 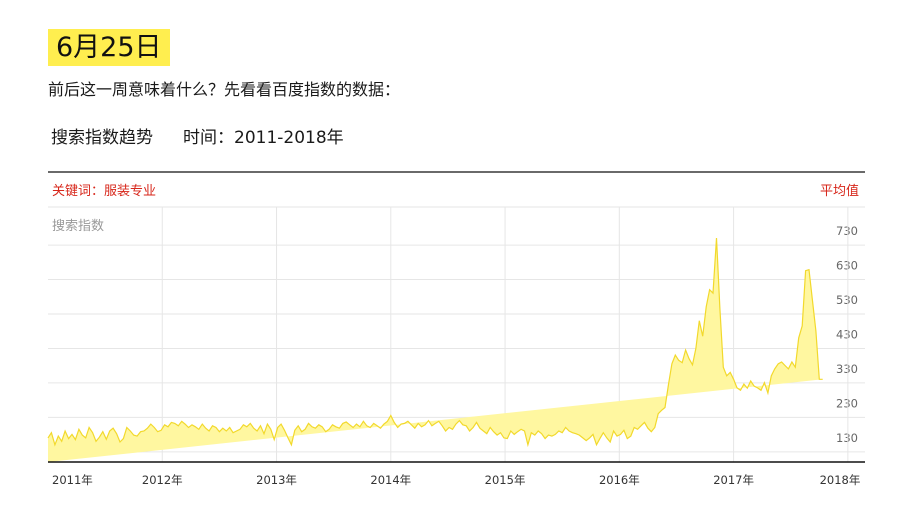 What do you see at coordinates (72, 480) in the screenshot?
I see `chart-x-tick-label: 2011年` at bounding box center [72, 480].